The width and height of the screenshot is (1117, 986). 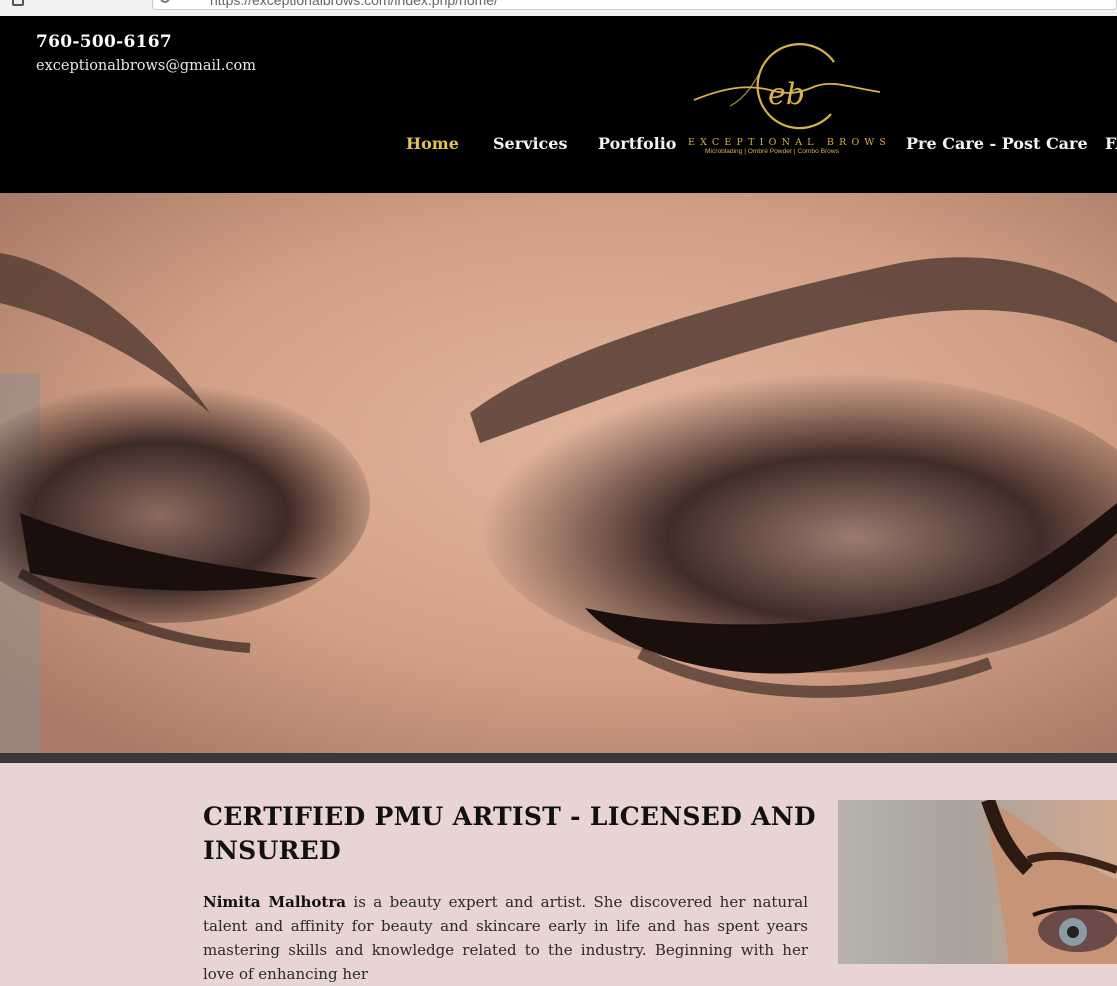 I want to click on artist-portrait, so click(x=977, y=882).